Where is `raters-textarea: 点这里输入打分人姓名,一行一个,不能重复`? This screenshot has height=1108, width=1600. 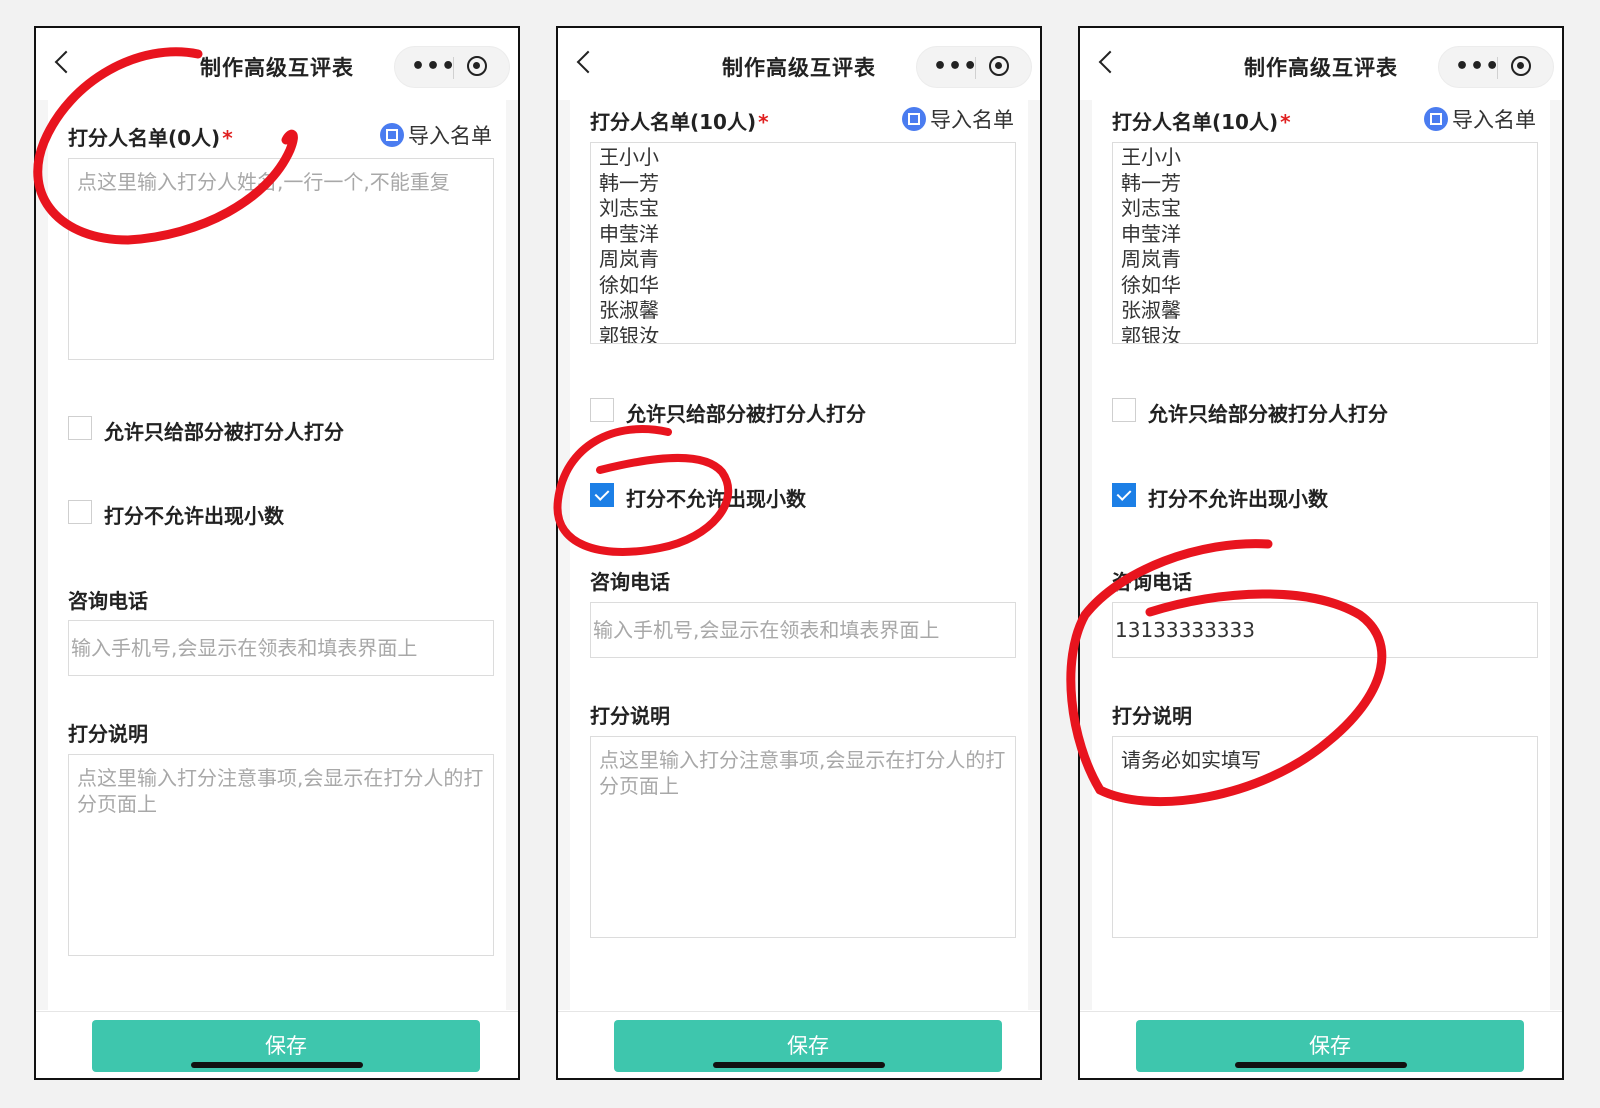 raters-textarea: 点这里输入打分人姓名,一行一个,不能重复 is located at coordinates (281, 259).